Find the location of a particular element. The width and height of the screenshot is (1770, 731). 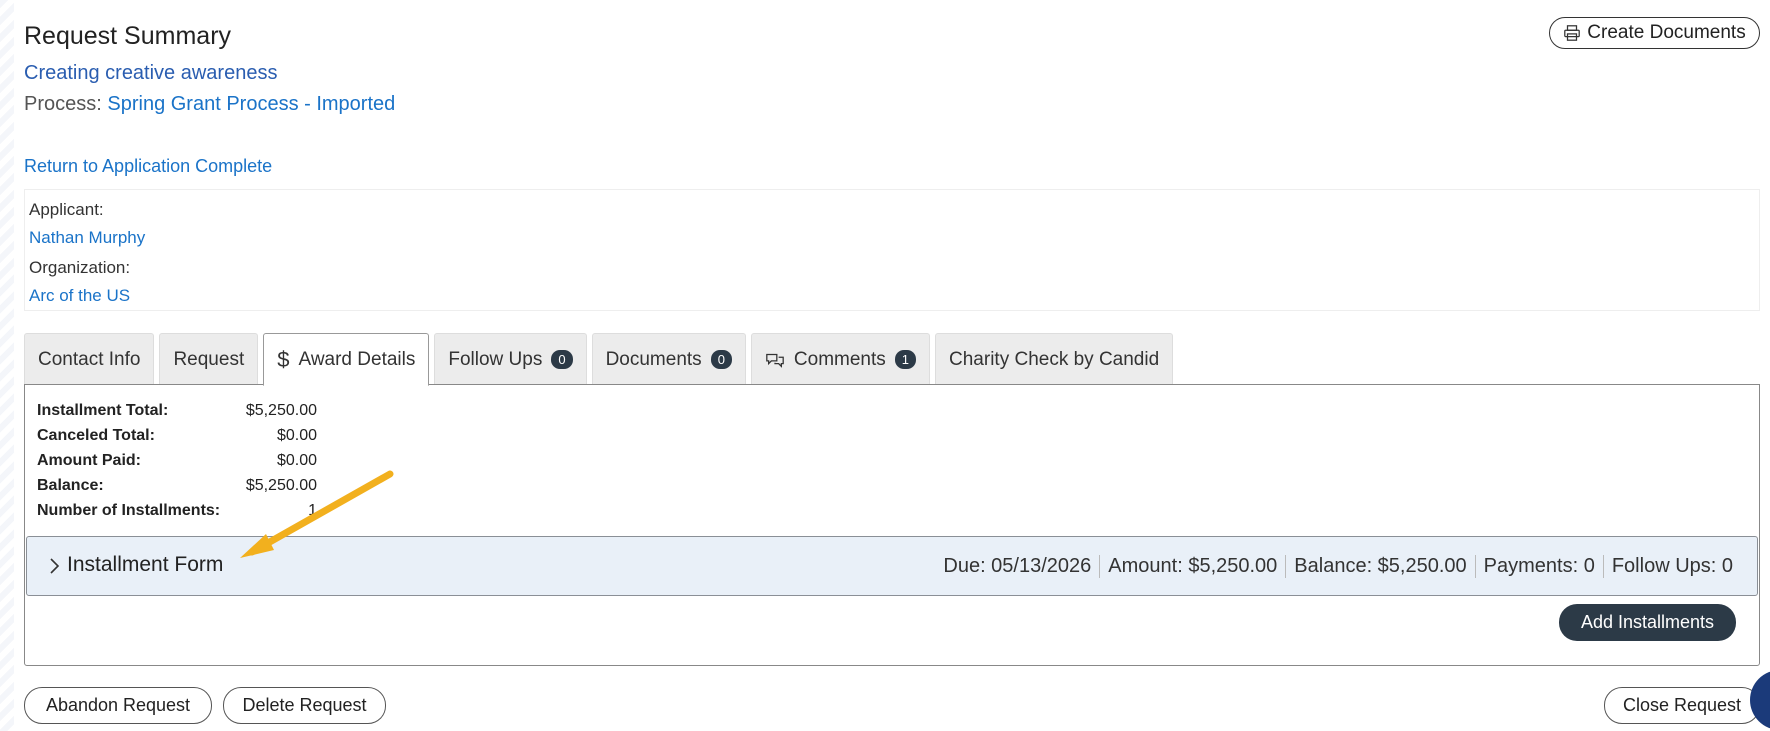

dollar-icon: $ is located at coordinates (283, 359).